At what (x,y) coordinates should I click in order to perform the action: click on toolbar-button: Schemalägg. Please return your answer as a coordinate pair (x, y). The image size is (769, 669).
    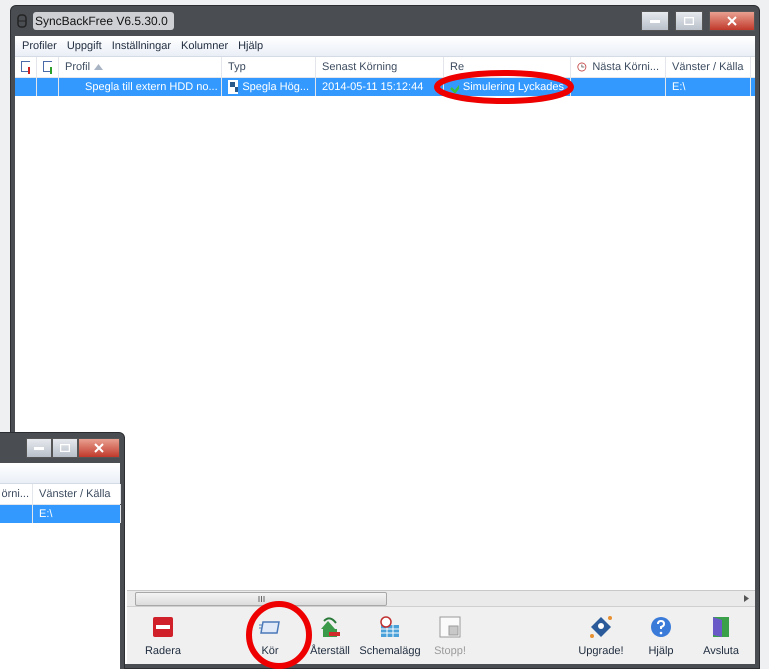
    Looking at the image, I should click on (390, 635).